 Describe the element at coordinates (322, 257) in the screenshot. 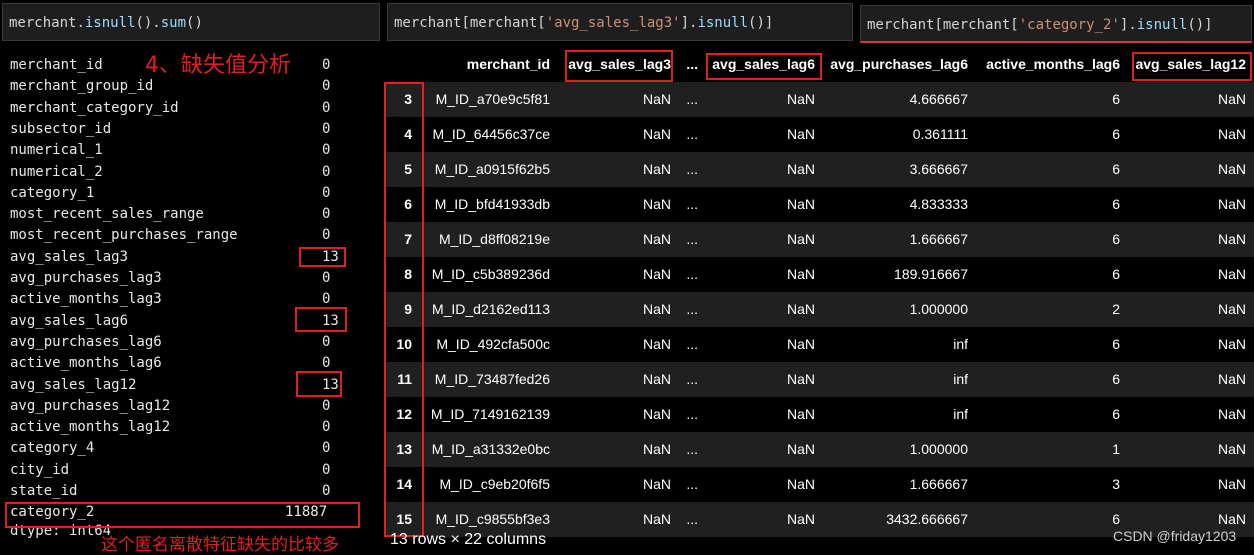

I see `highlight-avg-sales-lag3-count` at that location.